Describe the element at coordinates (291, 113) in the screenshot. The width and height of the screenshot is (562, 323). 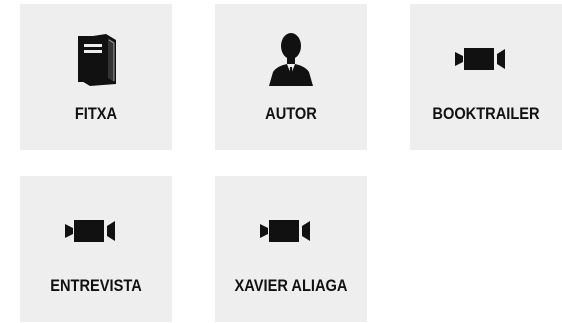
I see `tile-label: AUTOR` at that location.